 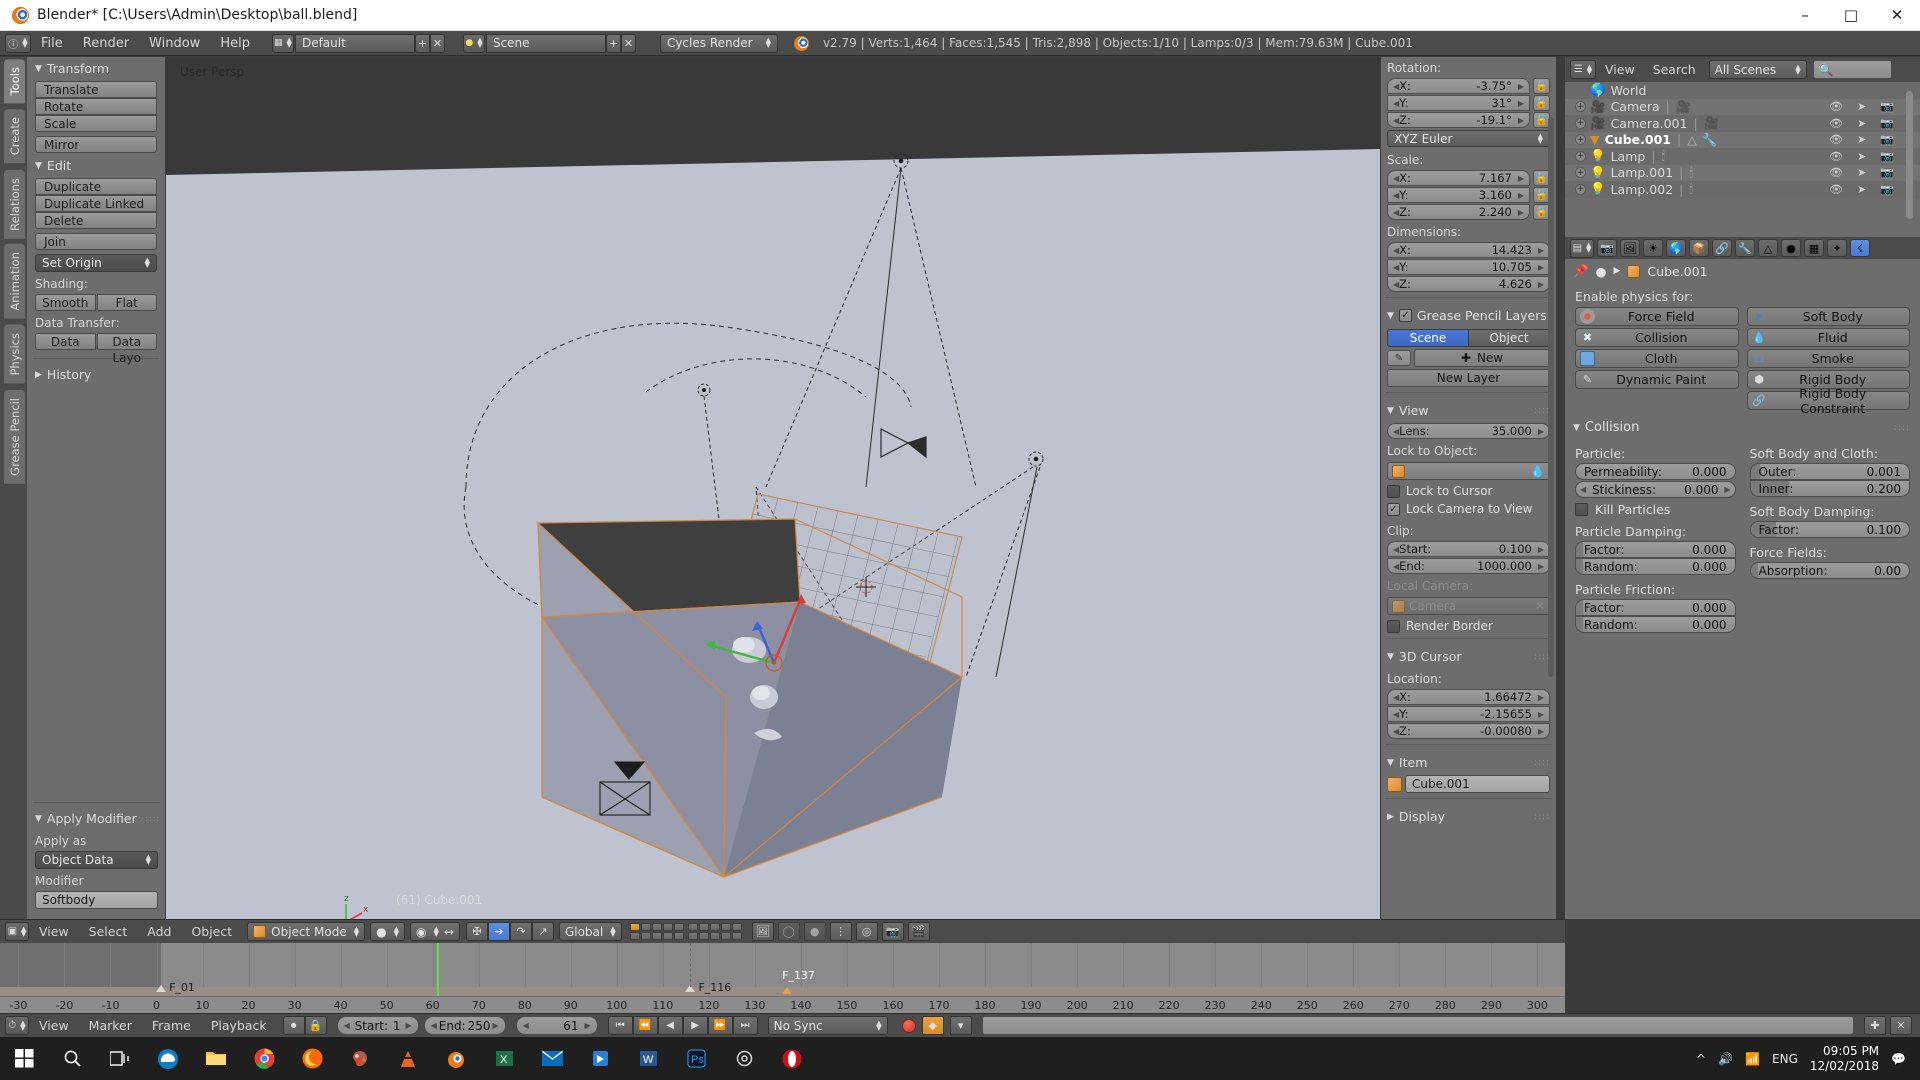 I want to click on render-border-checkbox, so click(x=1393, y=626).